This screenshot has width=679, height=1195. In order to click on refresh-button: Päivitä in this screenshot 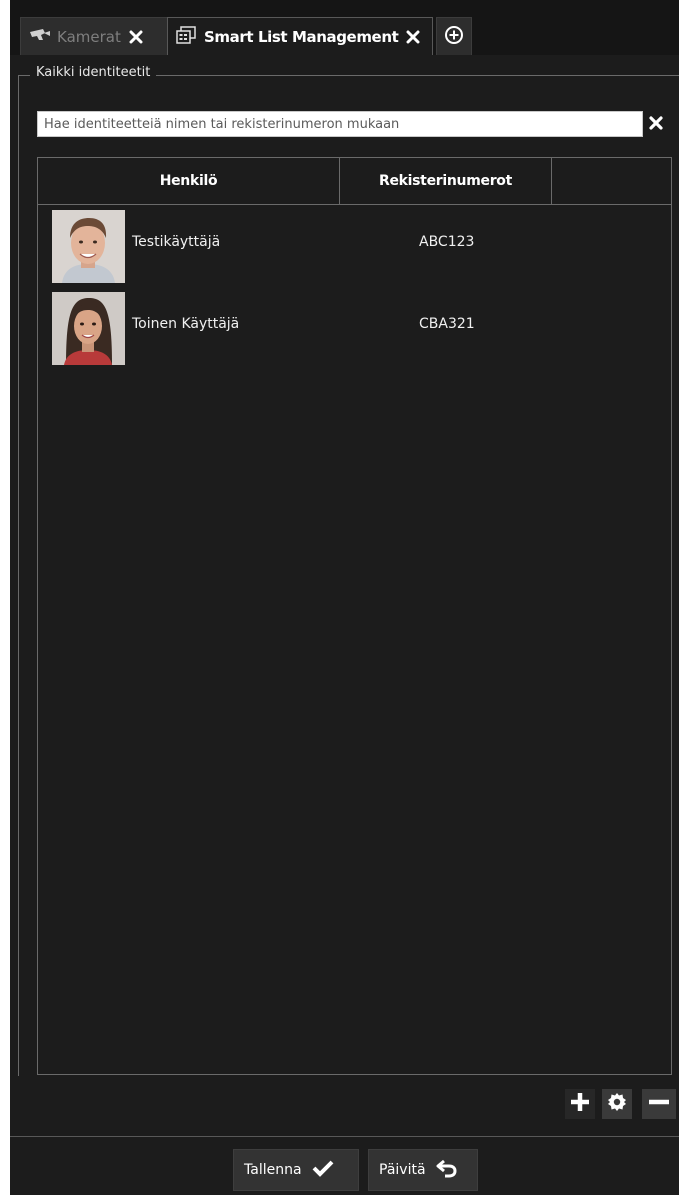, I will do `click(423, 1170)`.